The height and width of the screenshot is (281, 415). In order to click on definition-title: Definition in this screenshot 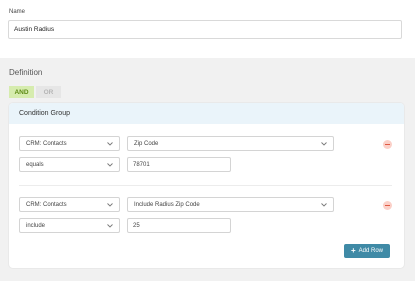, I will do `click(26, 72)`.